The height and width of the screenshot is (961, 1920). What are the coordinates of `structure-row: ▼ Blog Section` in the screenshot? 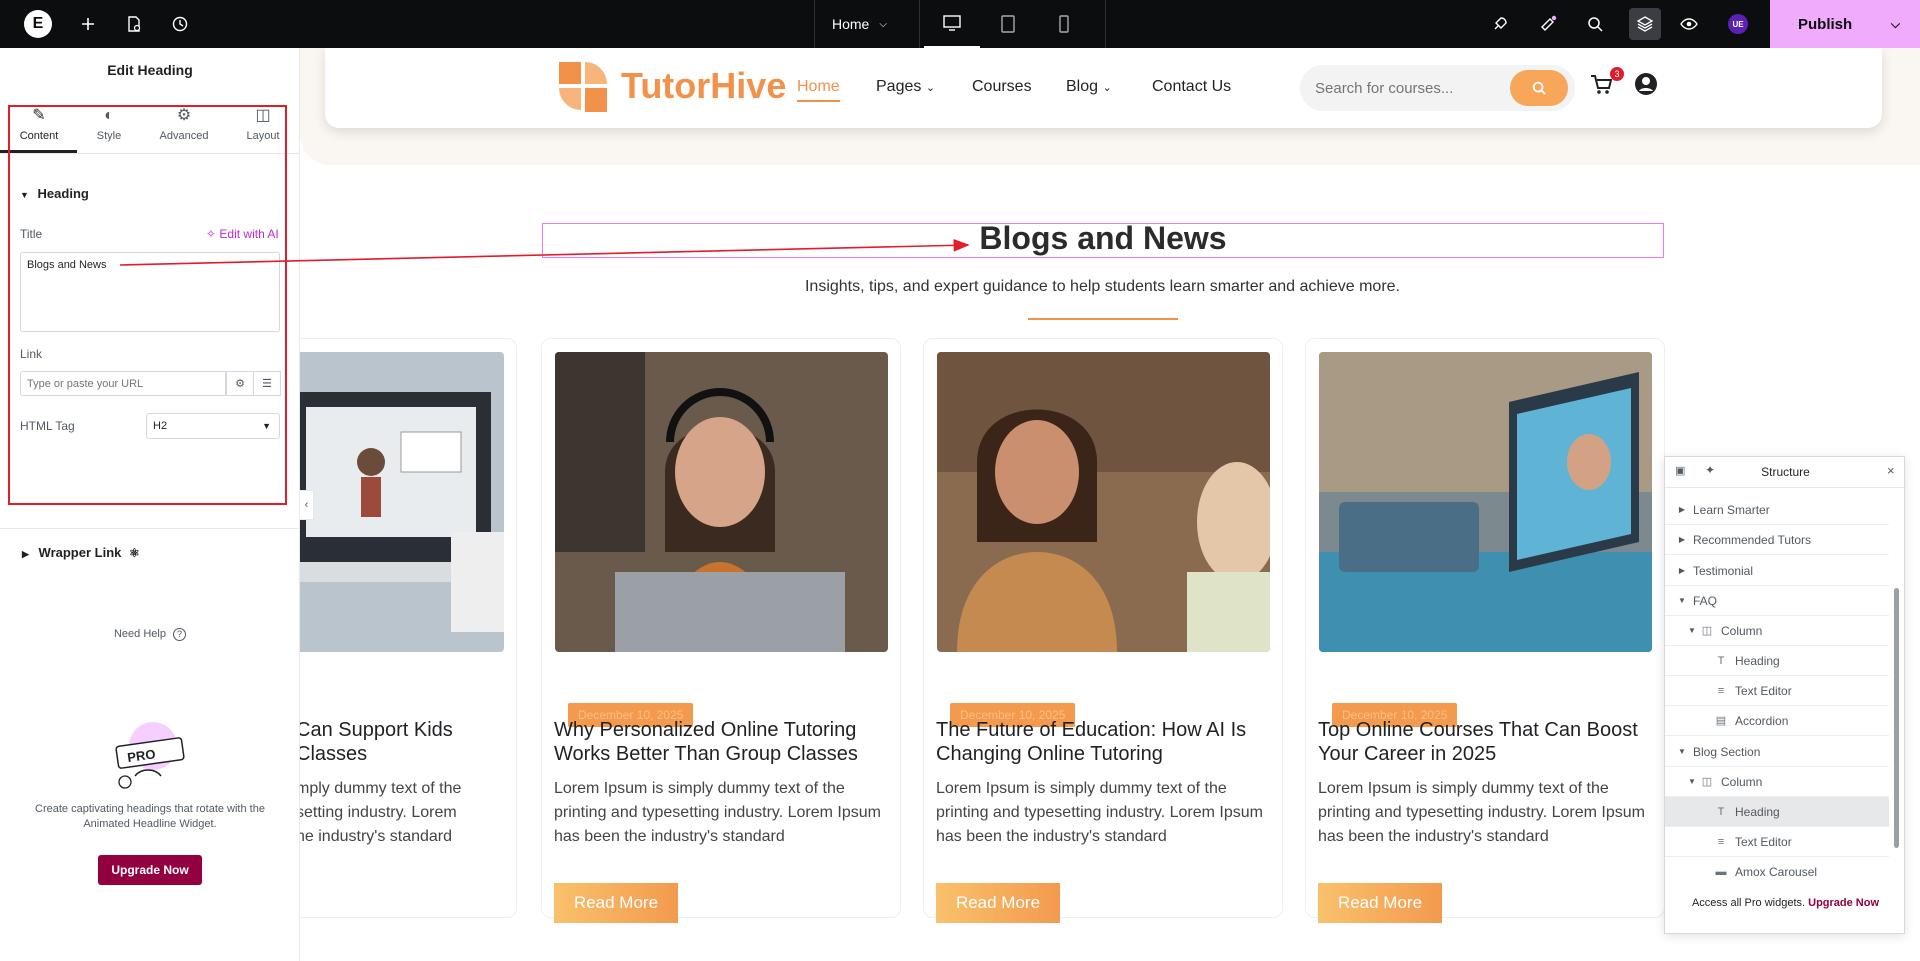 It's located at (1777, 752).